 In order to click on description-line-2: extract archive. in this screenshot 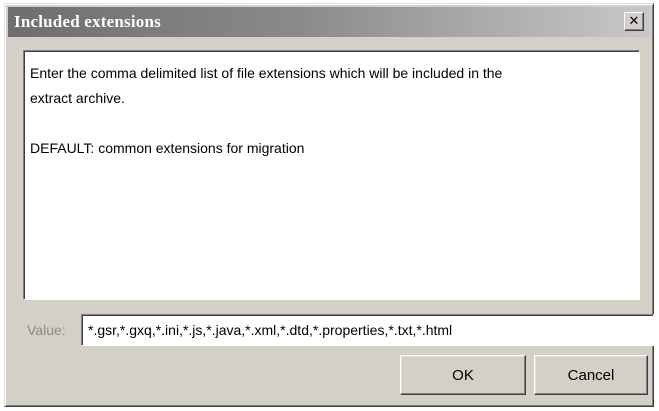, I will do `click(77, 98)`.